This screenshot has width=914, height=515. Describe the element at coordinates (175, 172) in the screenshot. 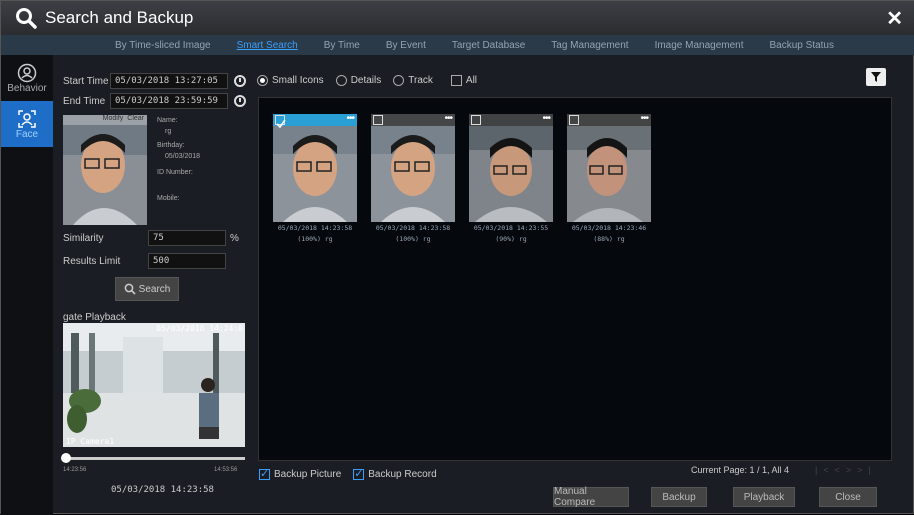

I see `id-number-label: ID Number:` at that location.